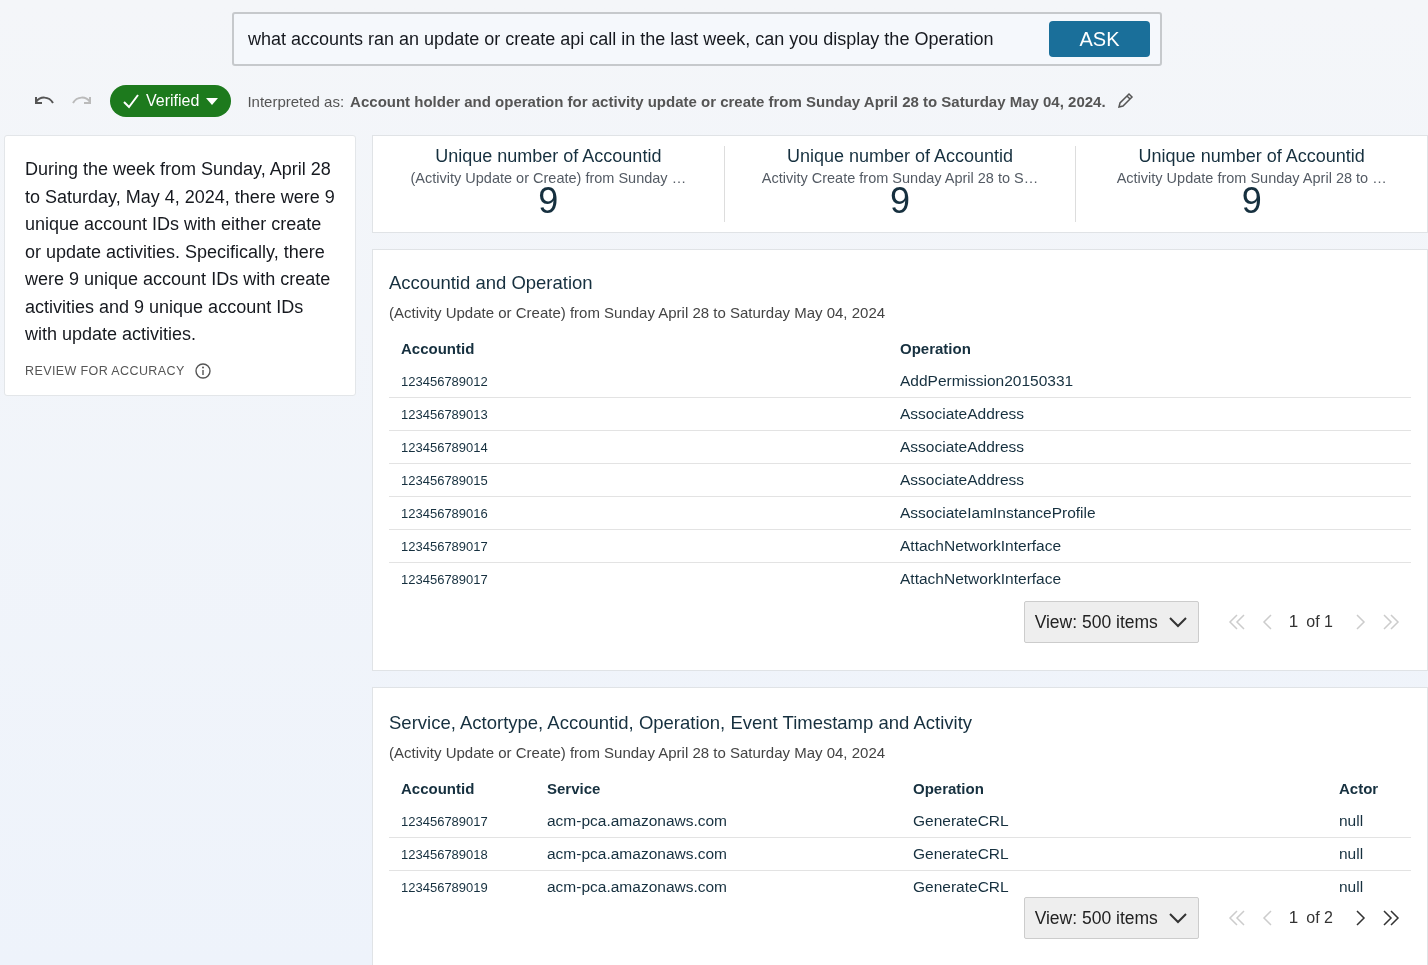  I want to click on caret-icon, so click(212, 101).